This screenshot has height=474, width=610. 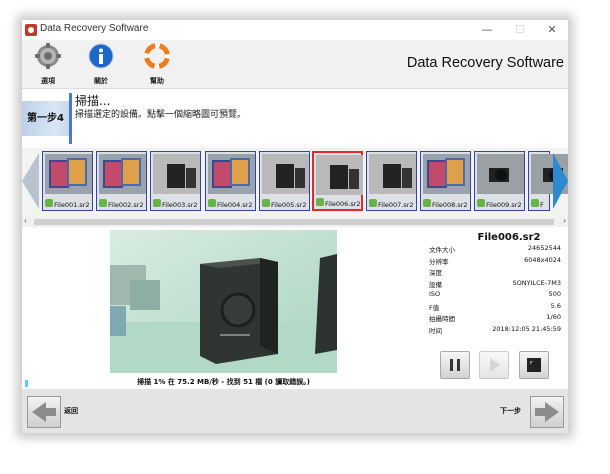 What do you see at coordinates (520, 30) in the screenshot?
I see `maximize-button: ☐` at bounding box center [520, 30].